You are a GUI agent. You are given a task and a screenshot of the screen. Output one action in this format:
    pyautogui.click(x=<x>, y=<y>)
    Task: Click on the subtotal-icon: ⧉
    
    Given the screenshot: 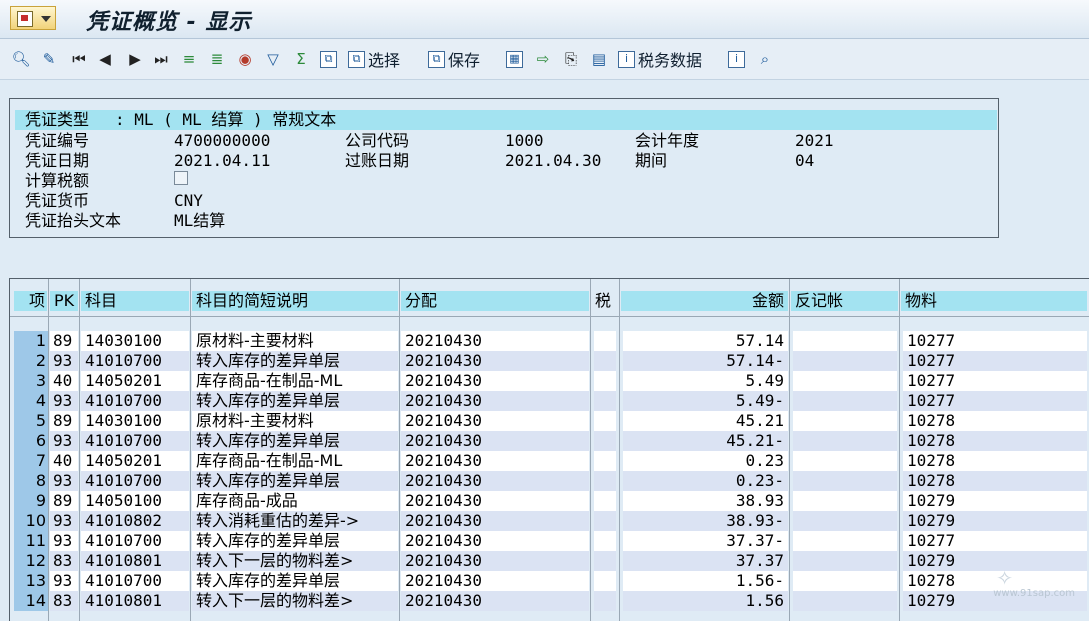 What is the action you would take?
    pyautogui.click(x=328, y=59)
    